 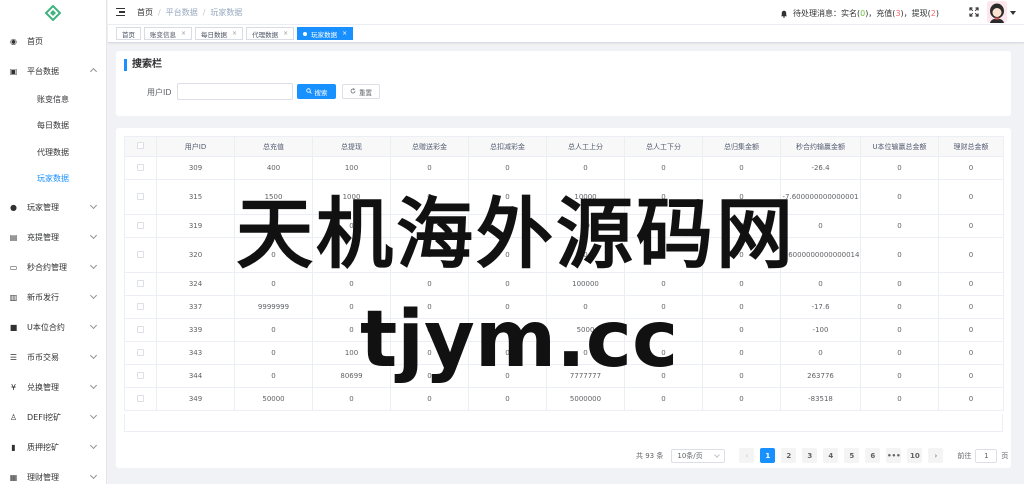 What do you see at coordinates (53, 417) in the screenshot?
I see `sidebar-item-9: ♙ DEFI挖矿` at bounding box center [53, 417].